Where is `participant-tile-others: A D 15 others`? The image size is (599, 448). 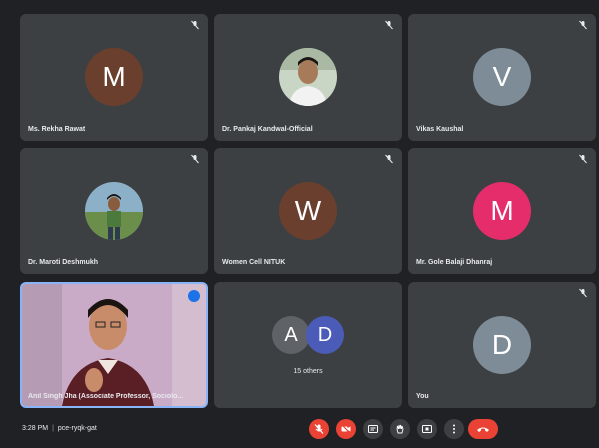 participant-tile-others: A D 15 others is located at coordinates (308, 345).